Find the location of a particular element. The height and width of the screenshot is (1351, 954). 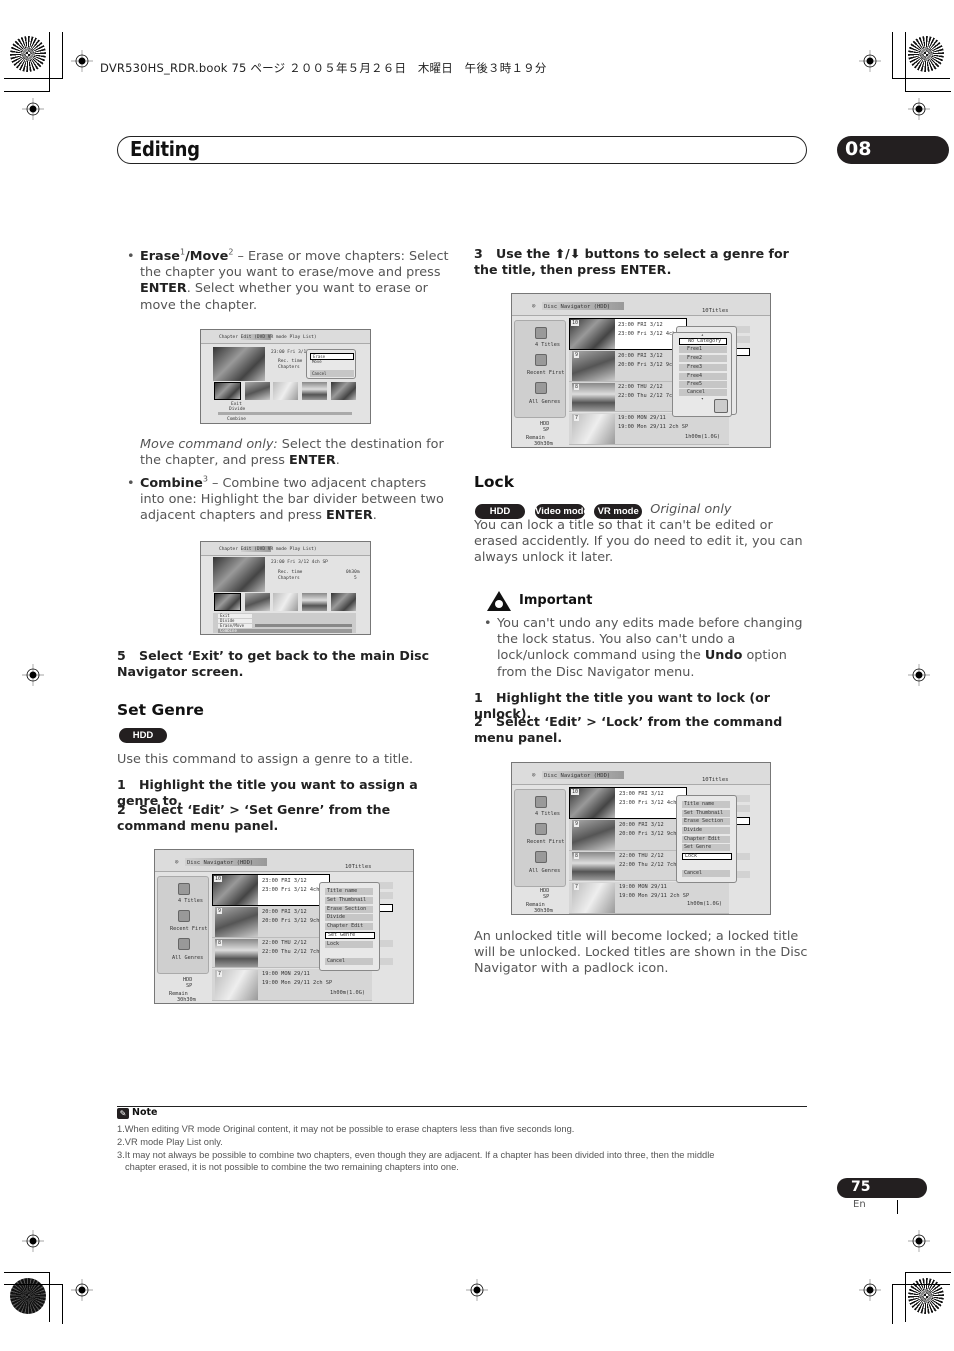

genre-item-free5: Free5 is located at coordinates (703, 384).